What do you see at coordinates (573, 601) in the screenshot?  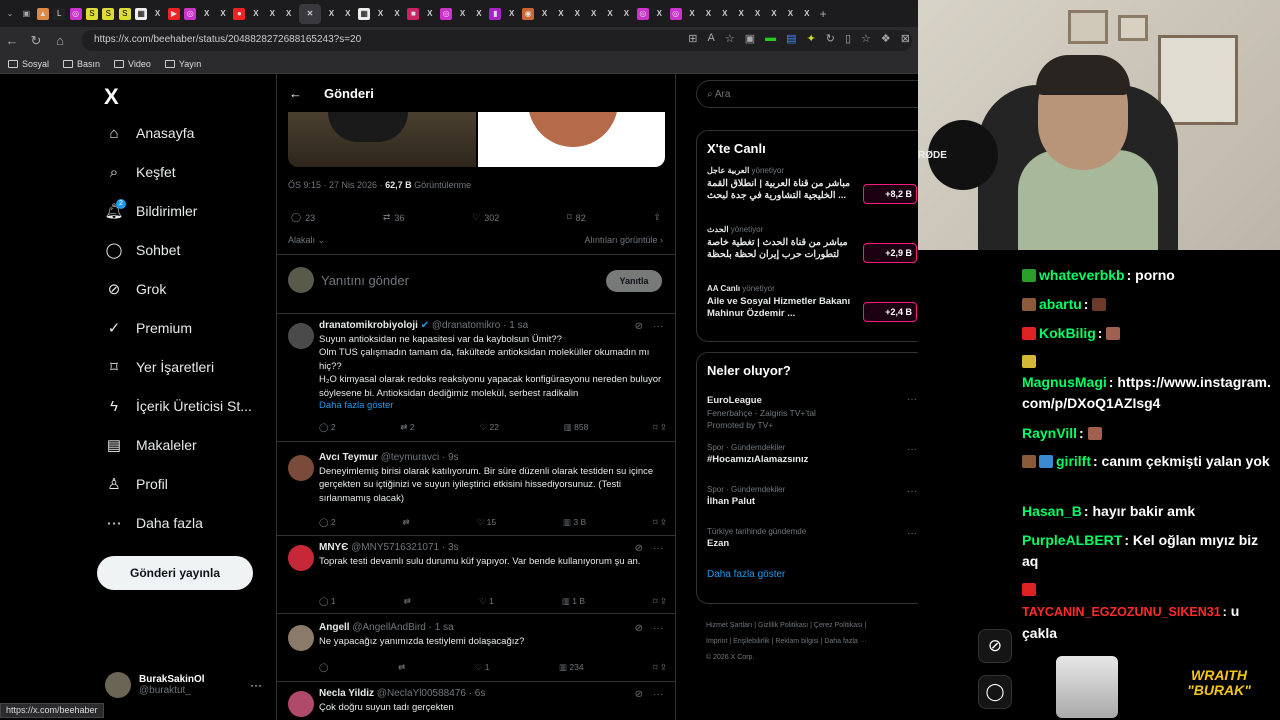 I see `views-button: ▥ 1 B` at bounding box center [573, 601].